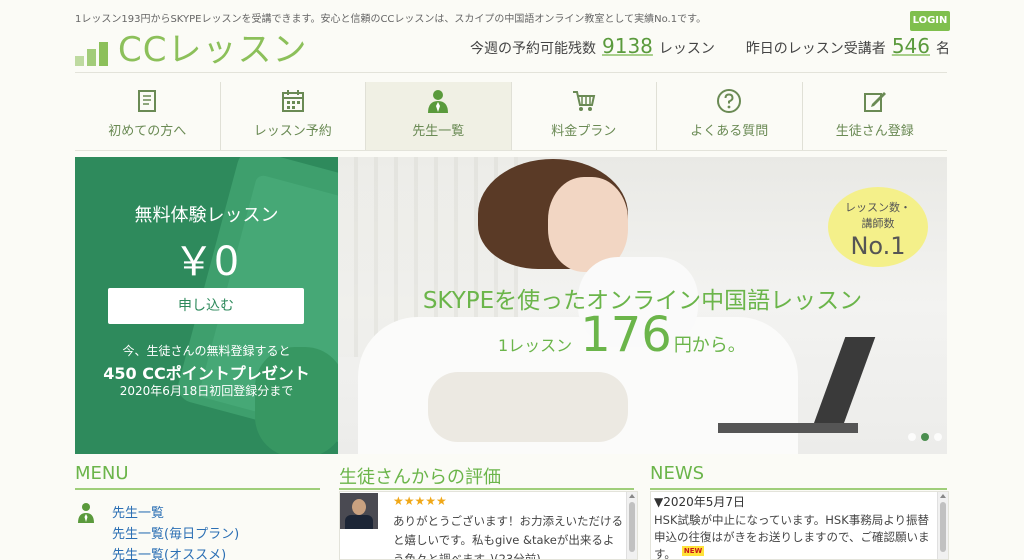  Describe the element at coordinates (147, 101) in the screenshot. I see `book-icon` at that location.